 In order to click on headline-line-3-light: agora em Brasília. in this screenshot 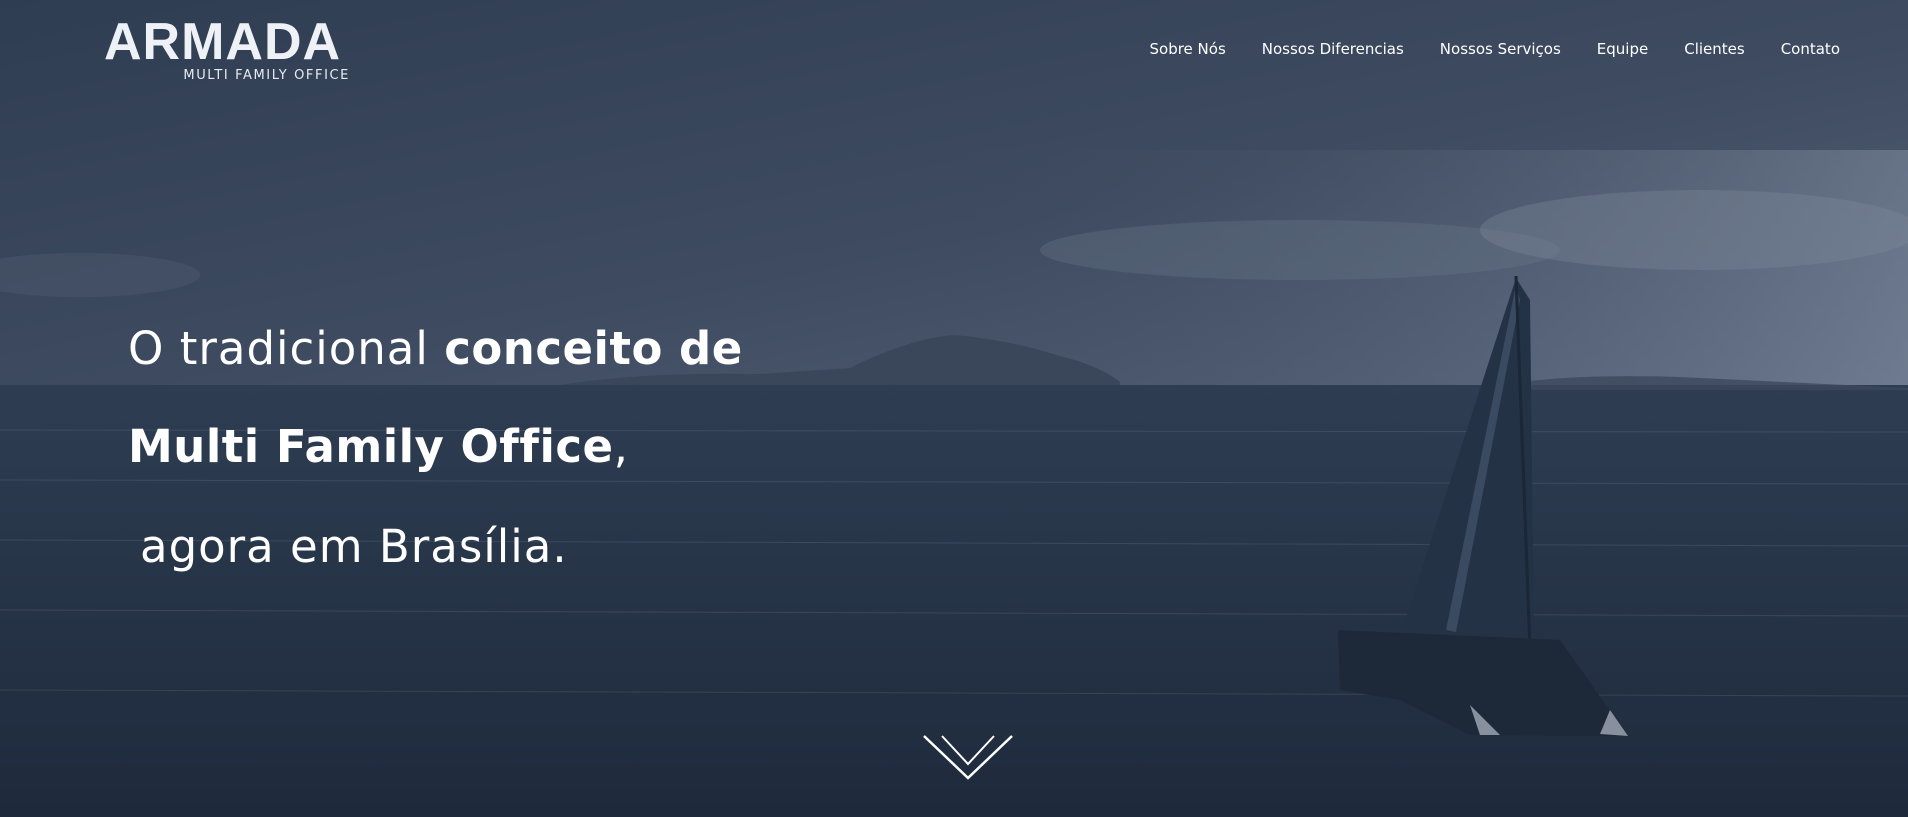, I will do `click(354, 546)`.